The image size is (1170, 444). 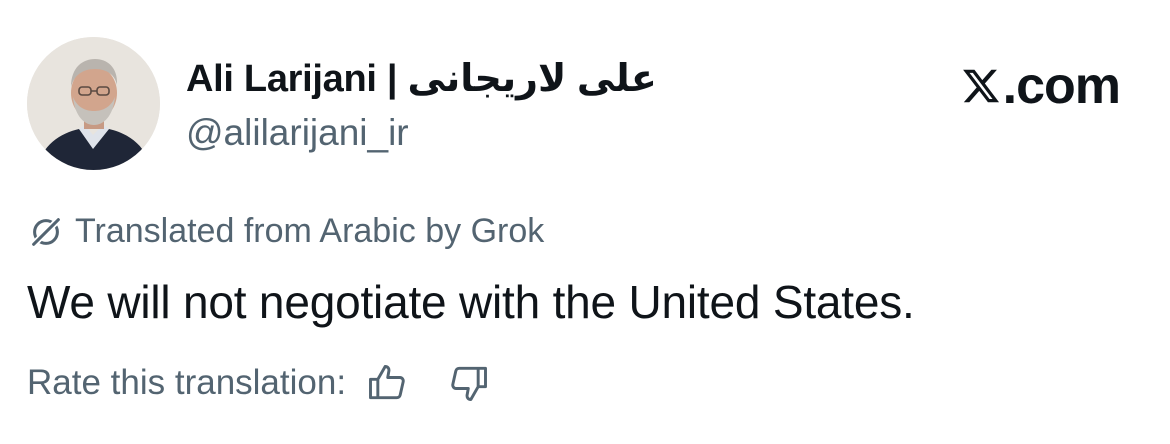 I want to click on thumbs-up-icon, so click(x=387, y=382).